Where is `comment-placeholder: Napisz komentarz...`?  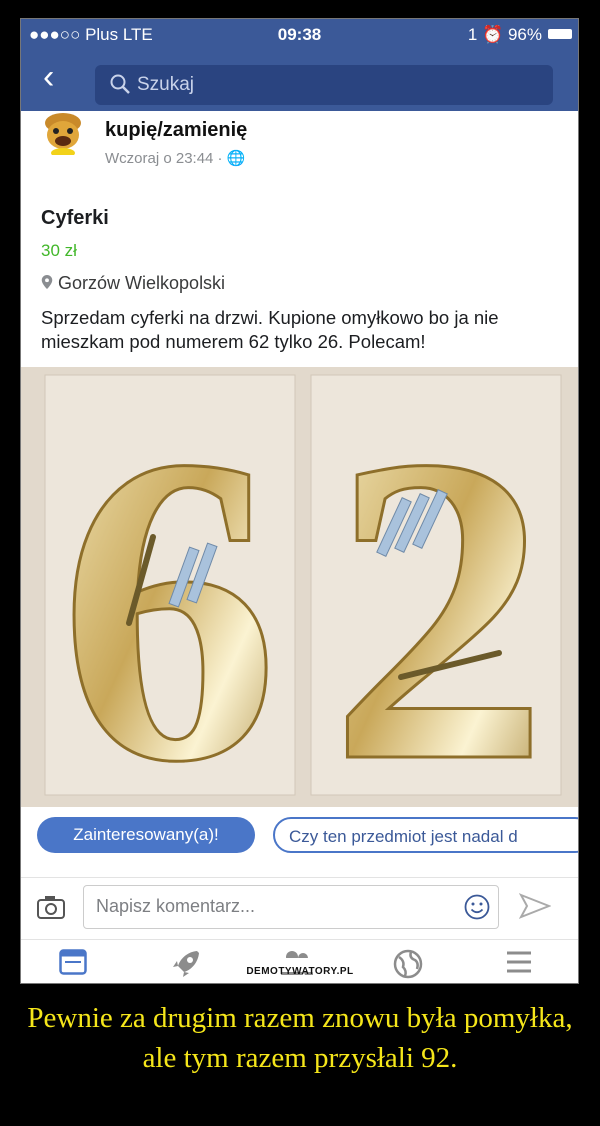 comment-placeholder: Napisz komentarz... is located at coordinates (176, 906).